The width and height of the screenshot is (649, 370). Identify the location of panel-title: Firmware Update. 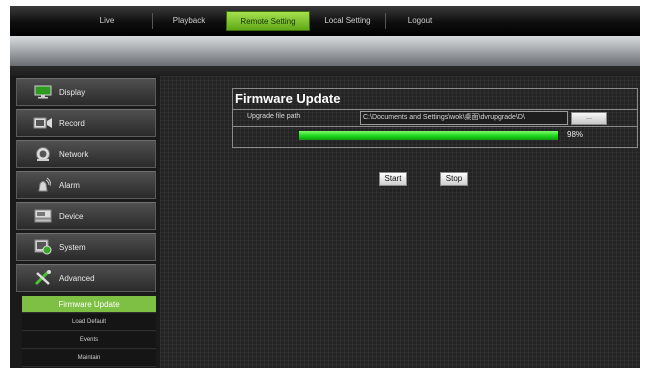
(288, 98).